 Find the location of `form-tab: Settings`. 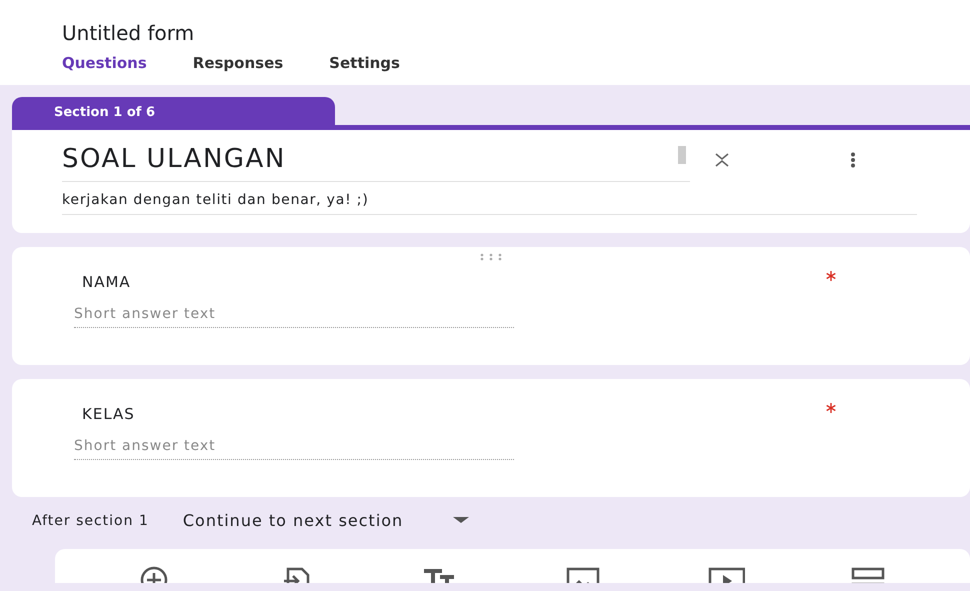

form-tab: Settings is located at coordinates (364, 63).